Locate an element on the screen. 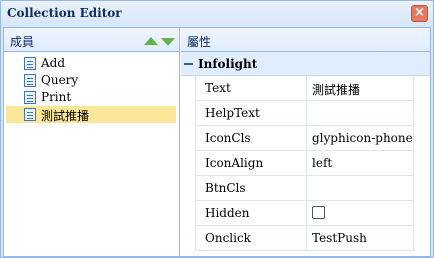 Image resolution: width=434 pixels, height=258 pixels. property-name: IconCls is located at coordinates (251, 138).